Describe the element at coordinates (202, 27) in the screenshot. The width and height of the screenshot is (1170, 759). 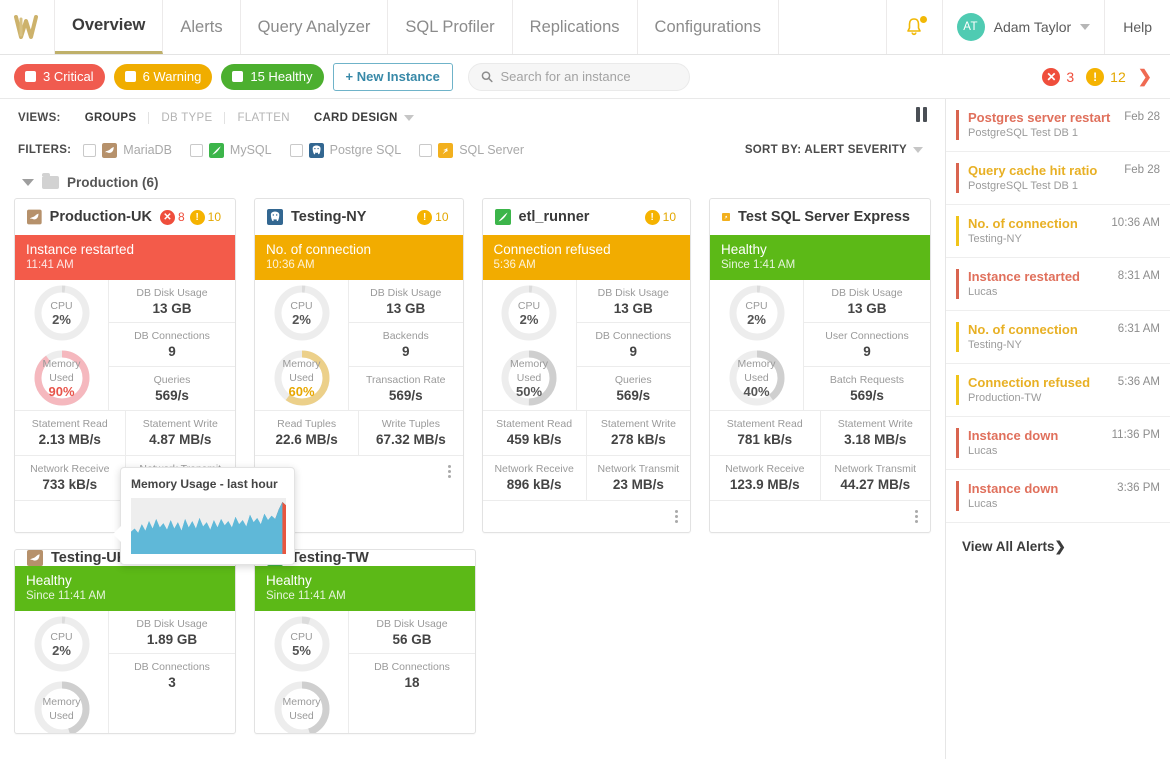
I see `tab-alerts: Alerts` at that location.